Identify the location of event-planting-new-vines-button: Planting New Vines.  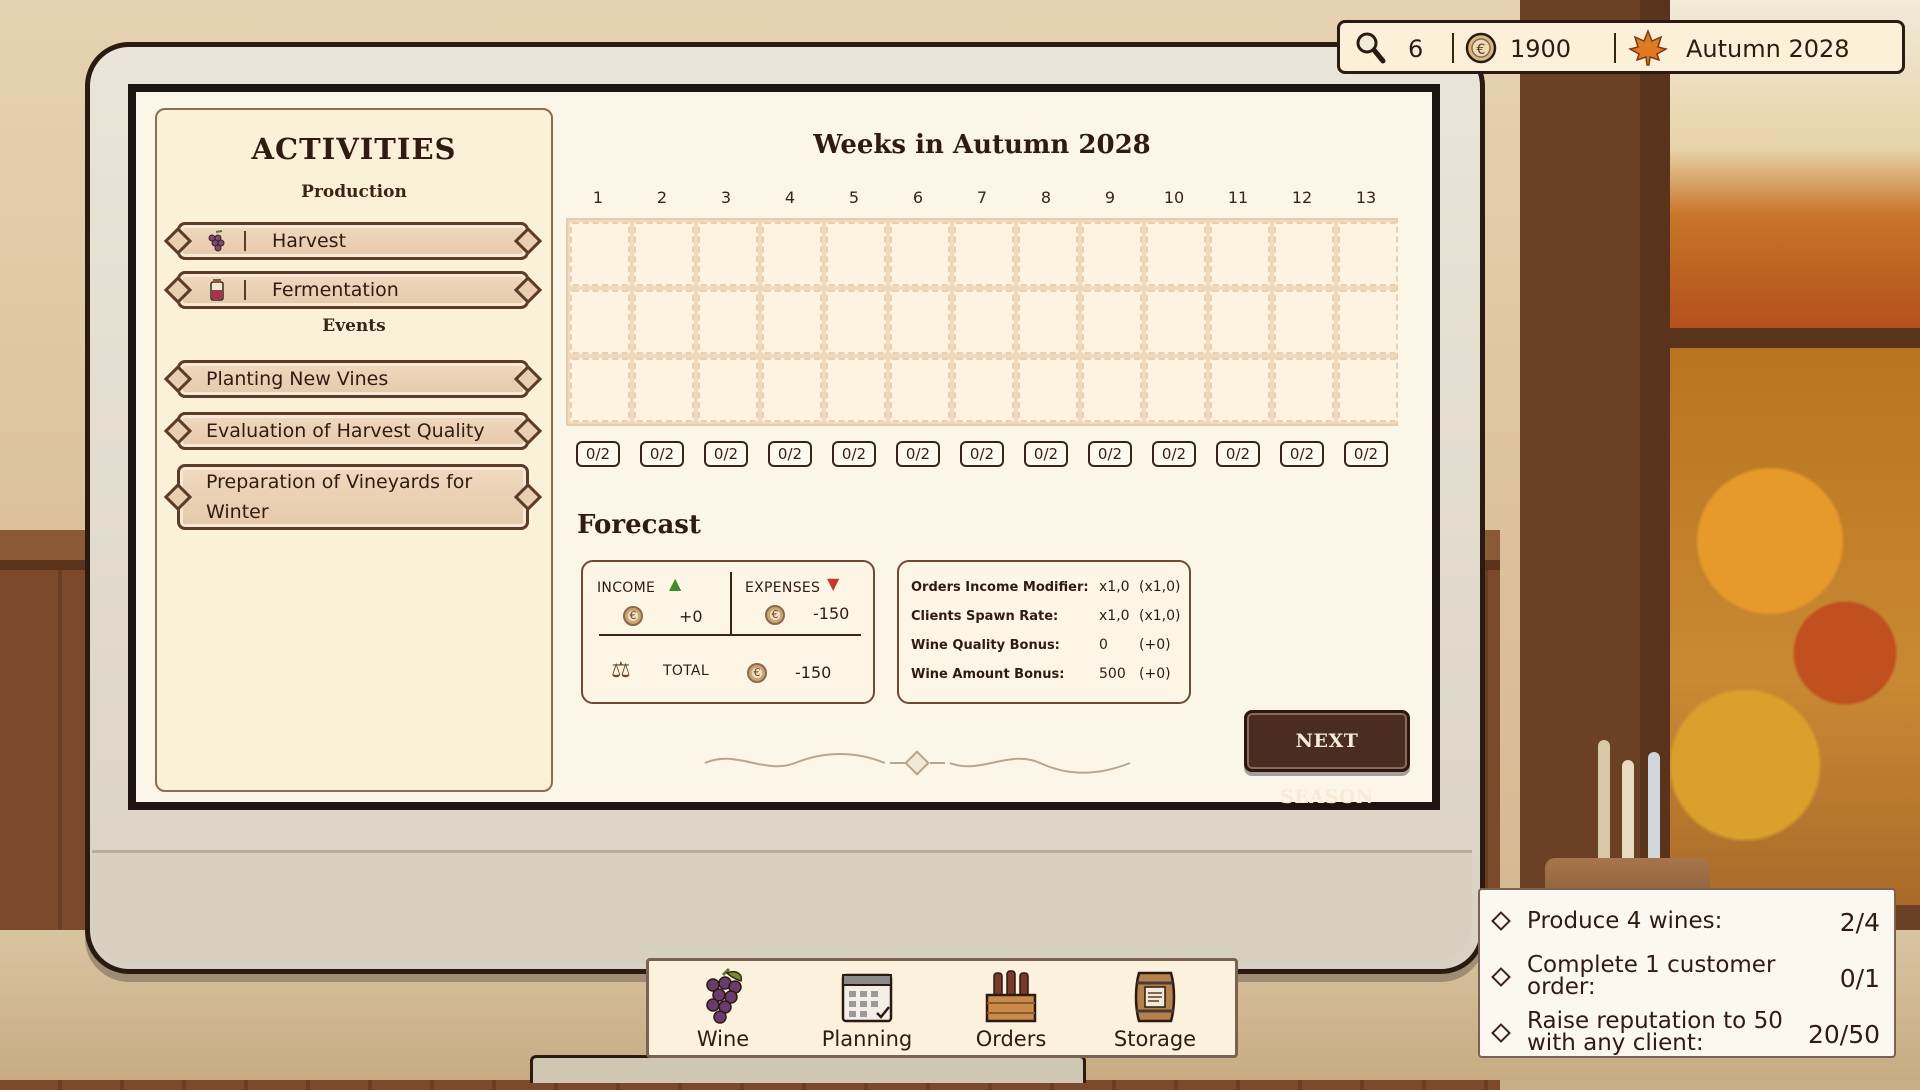
(353, 379).